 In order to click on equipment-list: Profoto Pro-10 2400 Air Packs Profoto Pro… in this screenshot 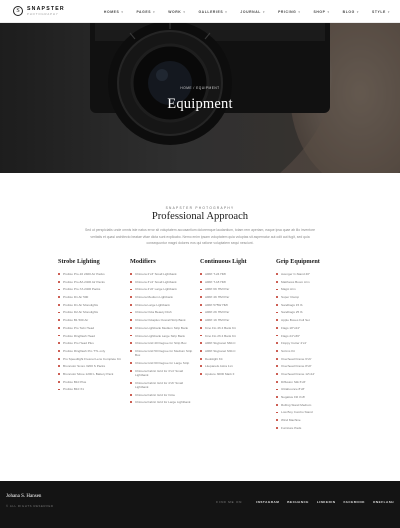, I will do `click(90, 332)`.